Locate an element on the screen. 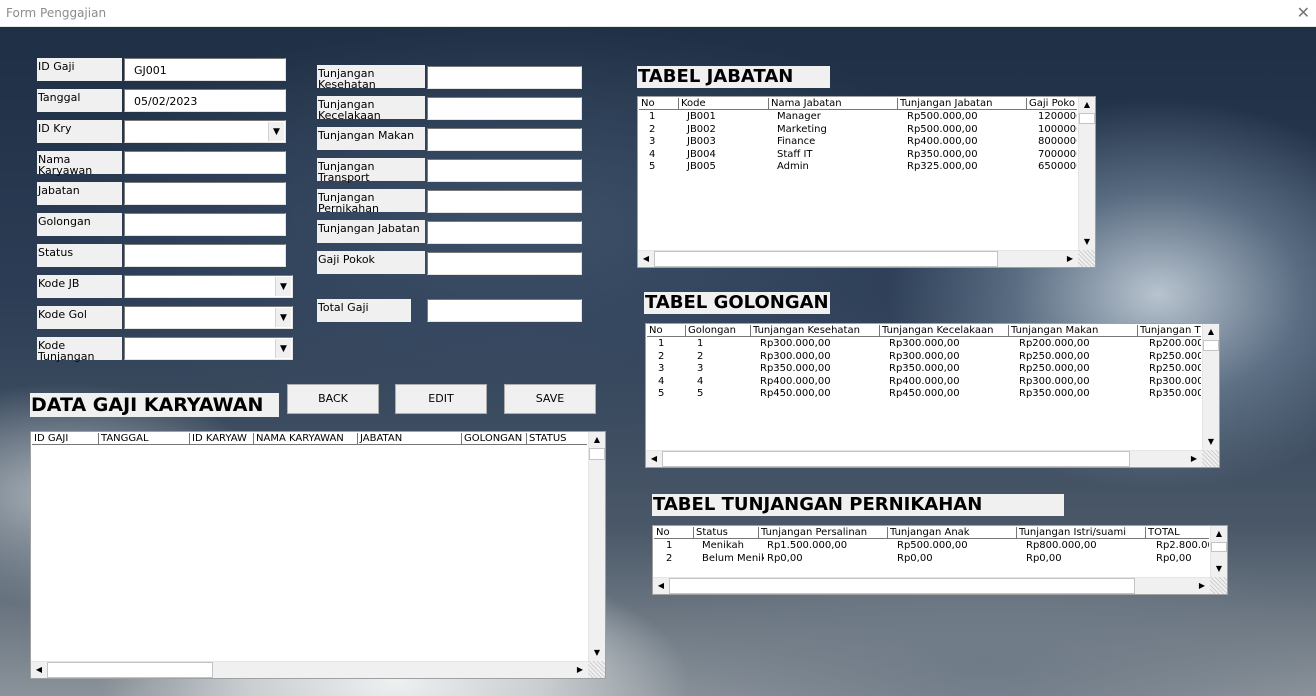 The width and height of the screenshot is (1316, 696). col-tunjangan-makan: Tunjangan Makan is located at coordinates (1073, 330).